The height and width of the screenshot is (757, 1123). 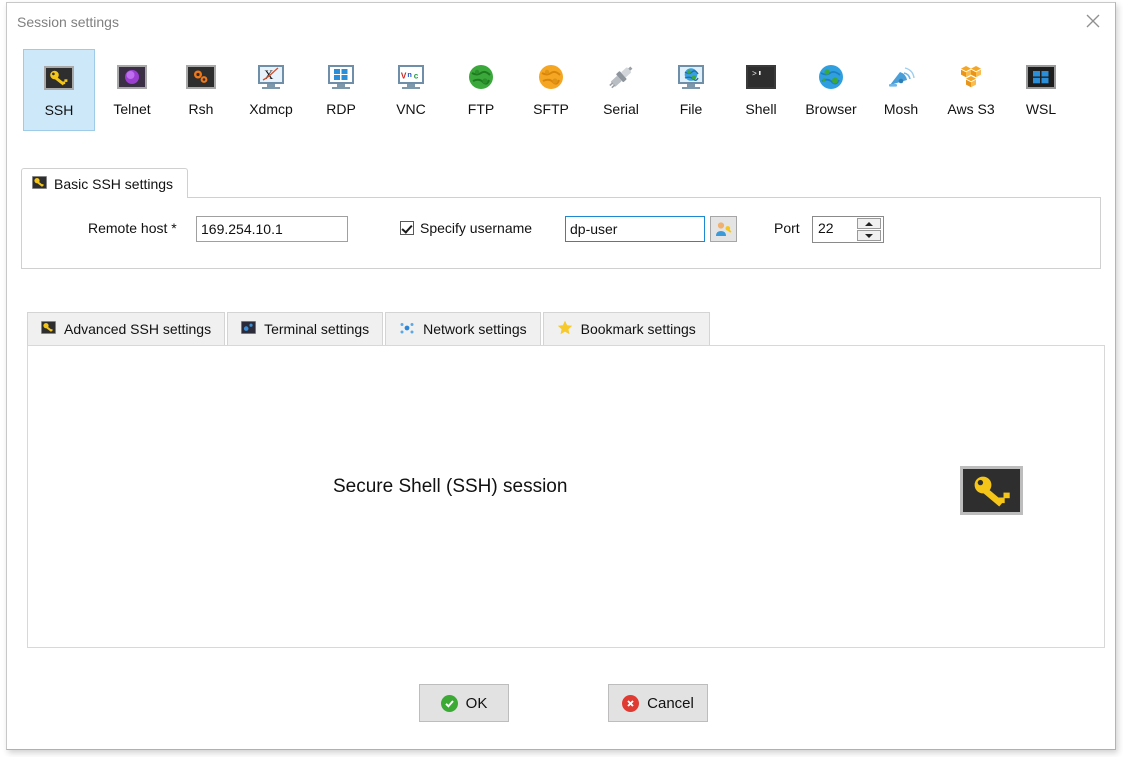 I want to click on close-button, so click(x=1093, y=21).